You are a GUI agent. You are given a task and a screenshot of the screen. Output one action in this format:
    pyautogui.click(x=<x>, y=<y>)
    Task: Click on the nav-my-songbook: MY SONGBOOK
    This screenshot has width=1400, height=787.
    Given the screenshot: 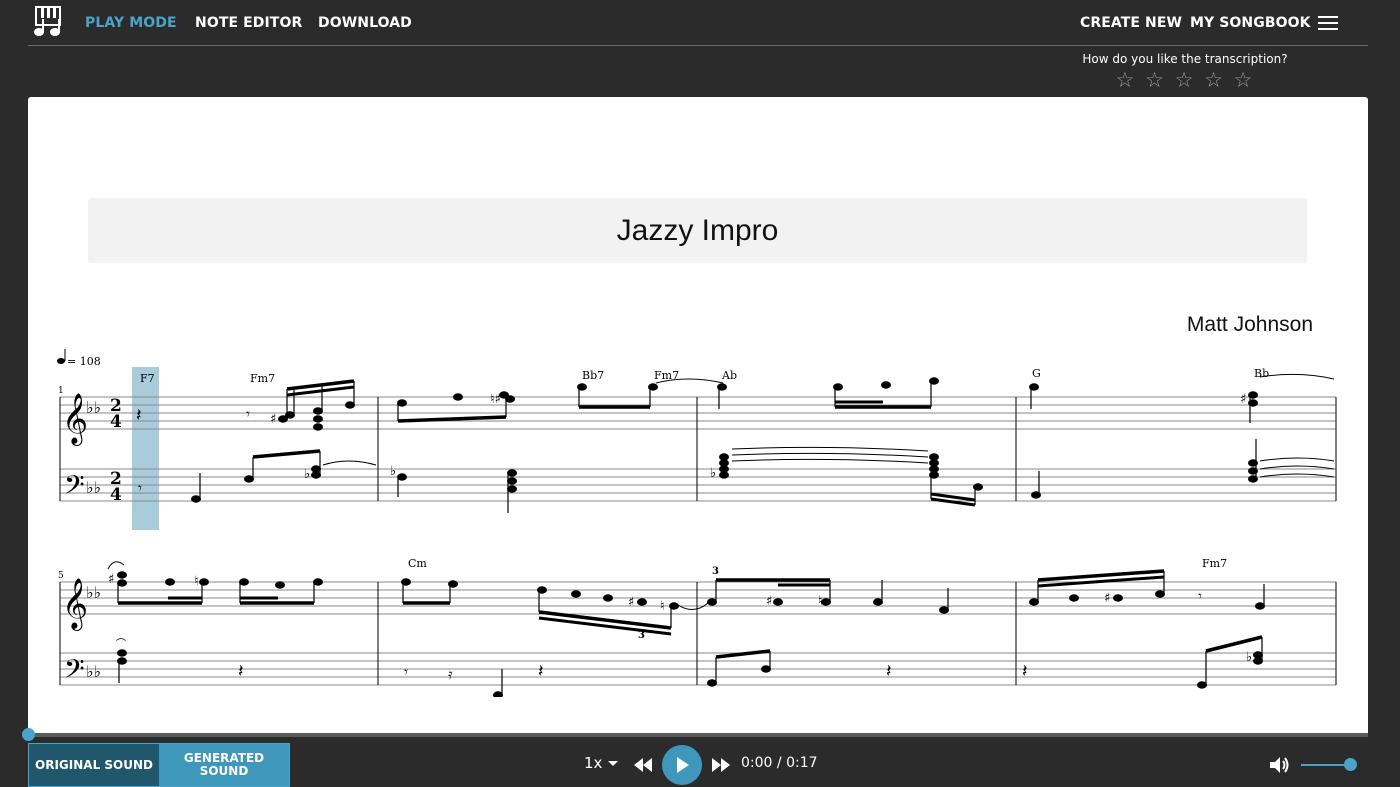 What is the action you would take?
    pyautogui.click(x=1250, y=23)
    